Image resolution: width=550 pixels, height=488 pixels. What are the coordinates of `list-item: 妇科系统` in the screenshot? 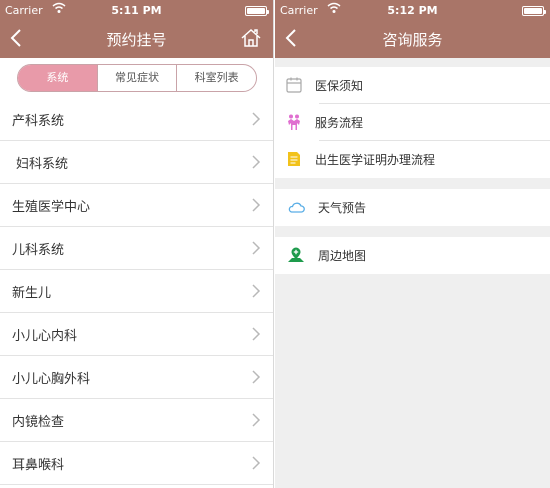 It's located at (136, 162).